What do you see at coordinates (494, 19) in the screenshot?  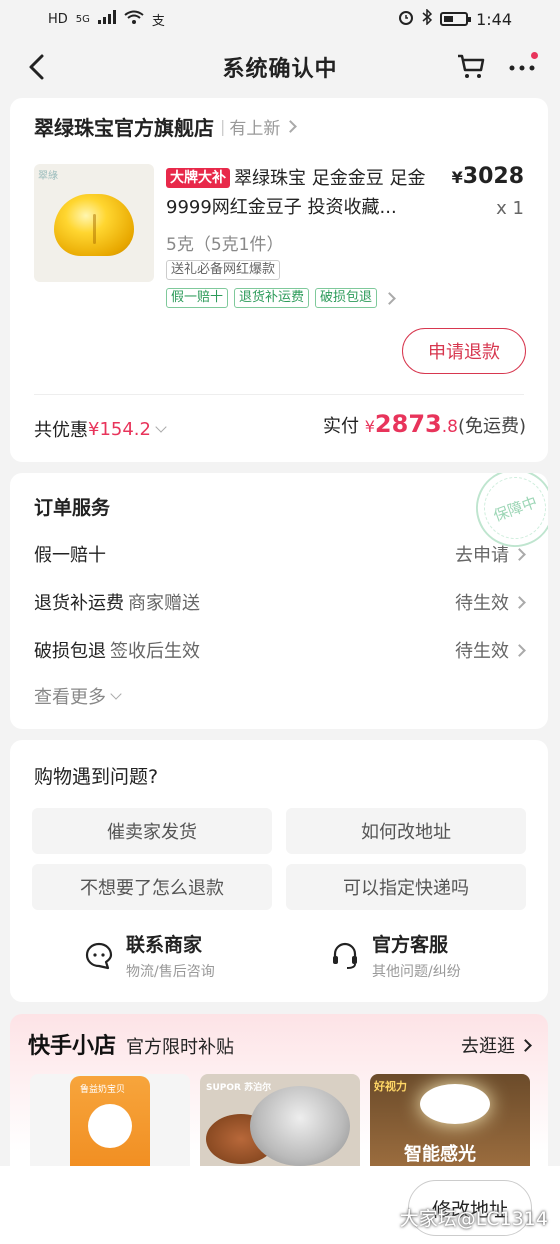 I see `status-time: 1:44` at bounding box center [494, 19].